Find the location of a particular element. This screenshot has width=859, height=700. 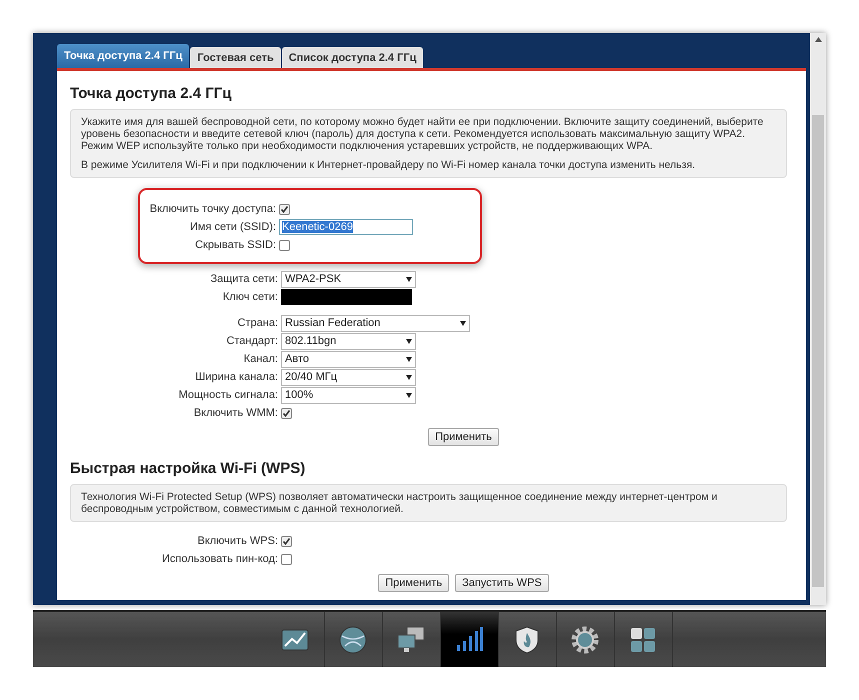

field-label: Стандарт: is located at coordinates (251, 341).